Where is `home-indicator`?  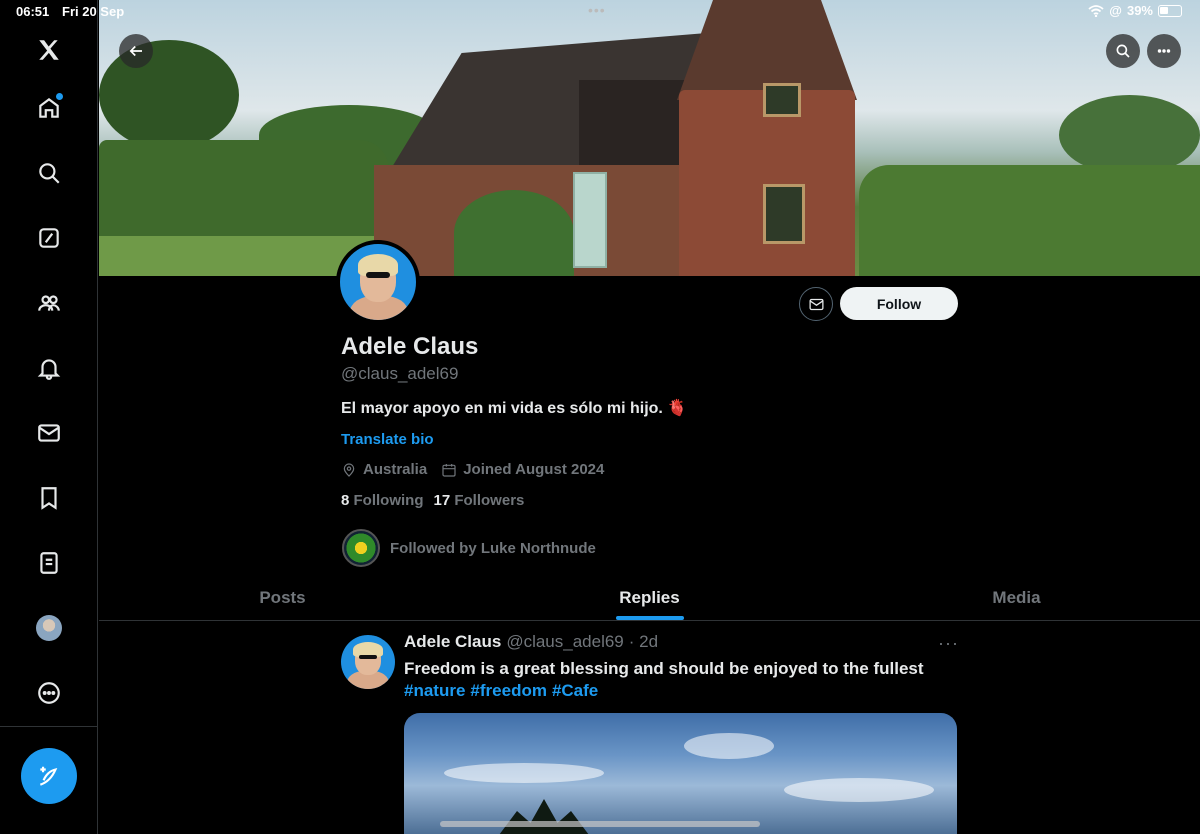
home-indicator is located at coordinates (600, 824).